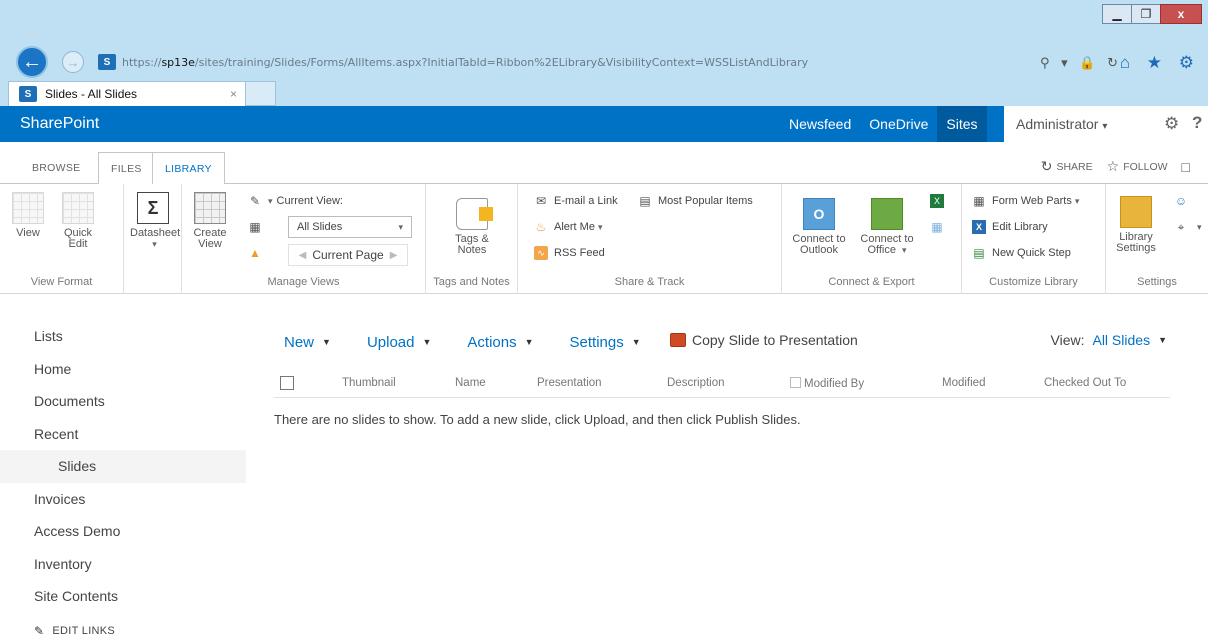 This screenshot has width=1208, height=643. Describe the element at coordinates (764, 340) in the screenshot. I see `copy-slide-button: Copy Slide to Presentation` at that location.